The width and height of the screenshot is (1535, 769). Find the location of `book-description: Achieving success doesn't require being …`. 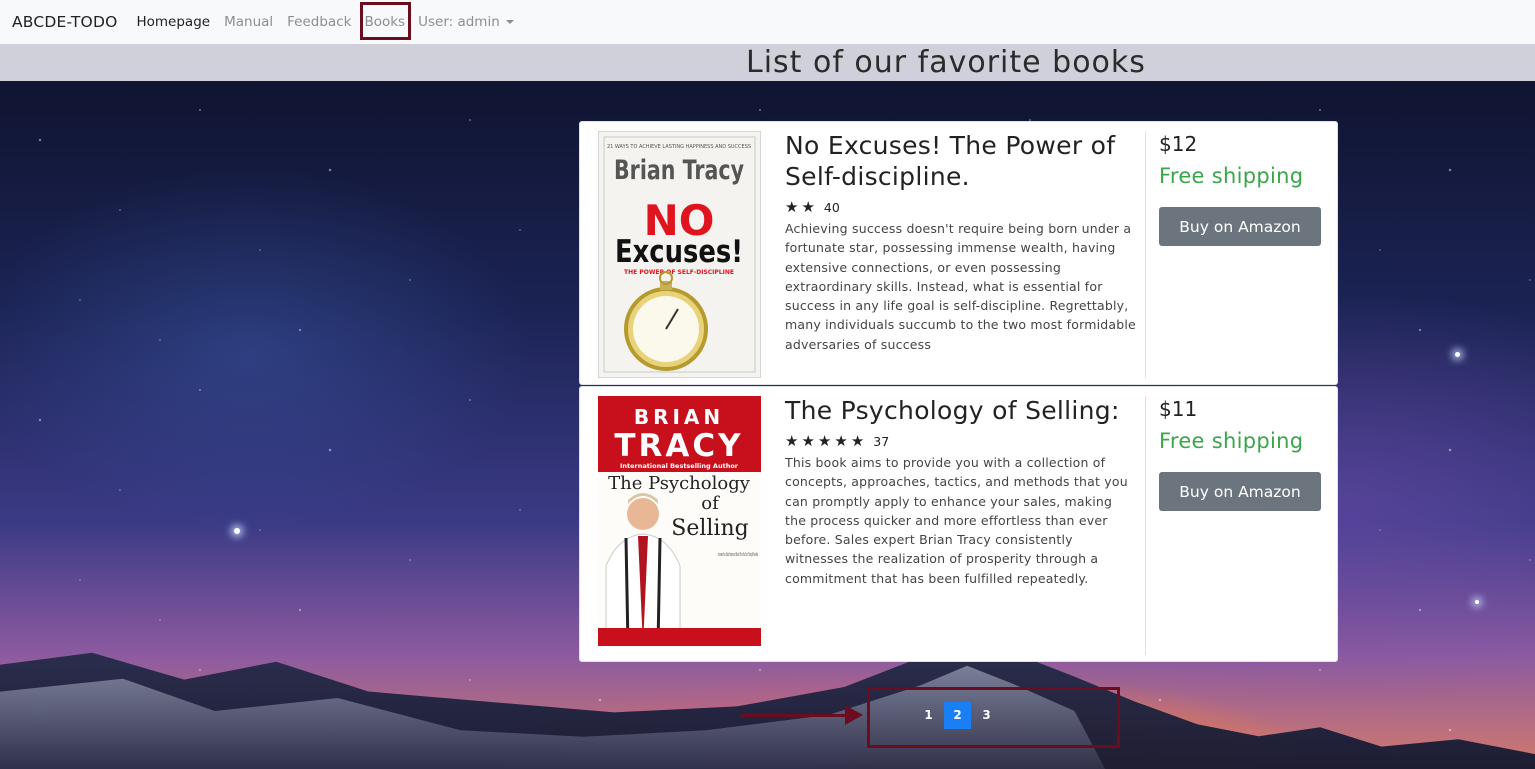

book-description: Achieving success doesn't require being … is located at coordinates (960, 286).